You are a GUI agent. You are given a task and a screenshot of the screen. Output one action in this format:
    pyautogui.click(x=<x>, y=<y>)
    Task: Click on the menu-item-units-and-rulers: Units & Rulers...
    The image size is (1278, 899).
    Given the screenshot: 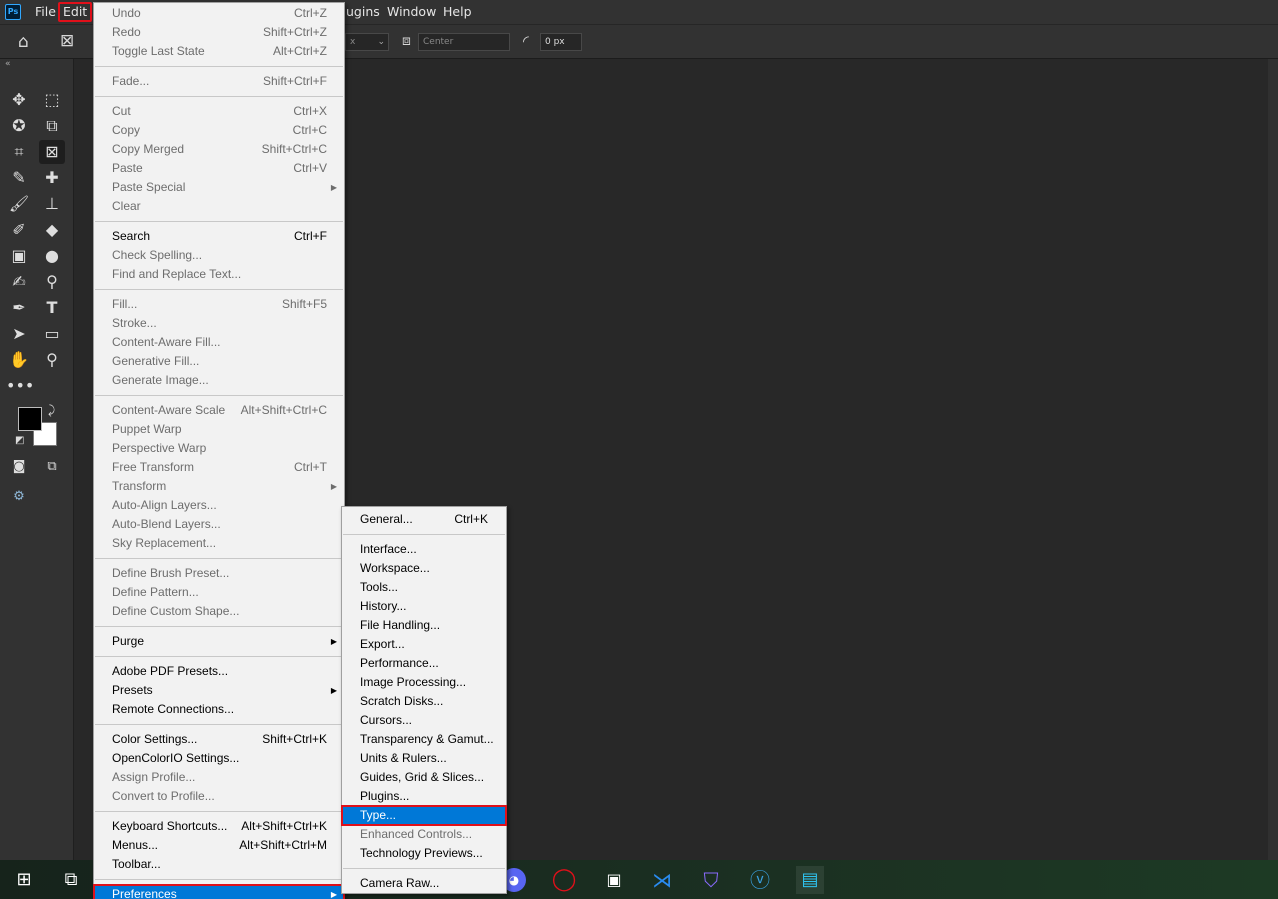 What is the action you would take?
    pyautogui.click(x=424, y=758)
    